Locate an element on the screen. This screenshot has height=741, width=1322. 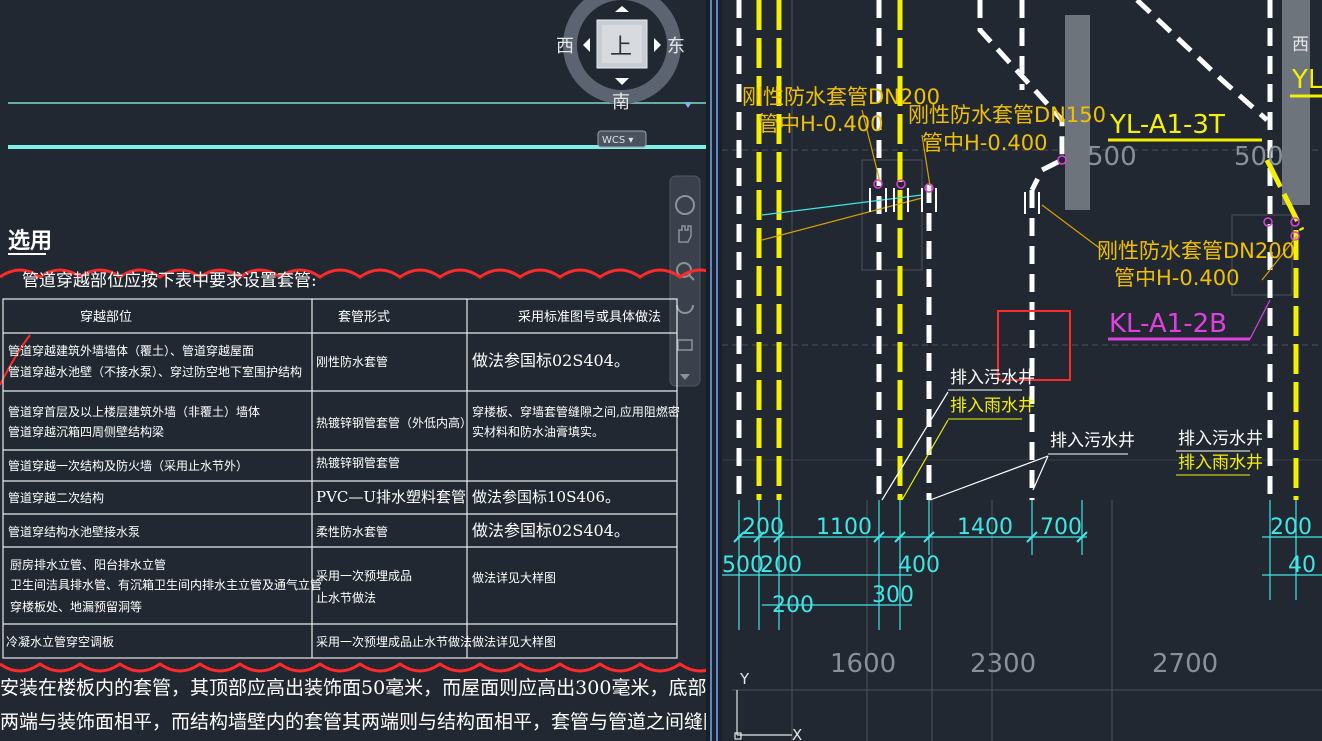
label-yl: YL-A1-3T is located at coordinates (1167, 125).